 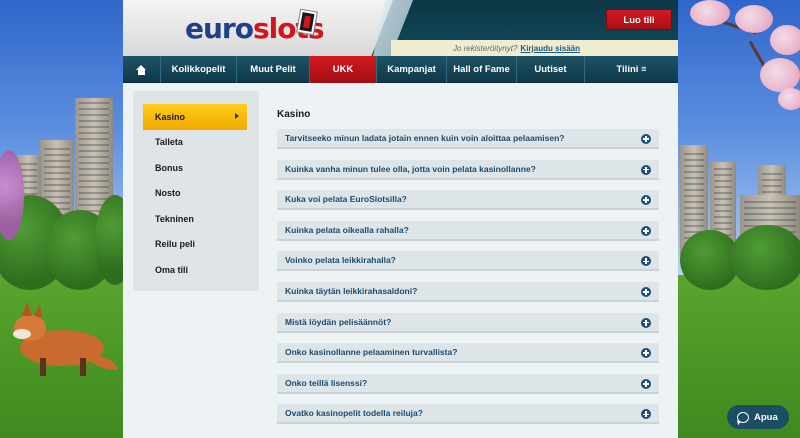 I want to click on faq-question: Kuinka täytän leikkirahasaldoni?, so click(x=468, y=291).